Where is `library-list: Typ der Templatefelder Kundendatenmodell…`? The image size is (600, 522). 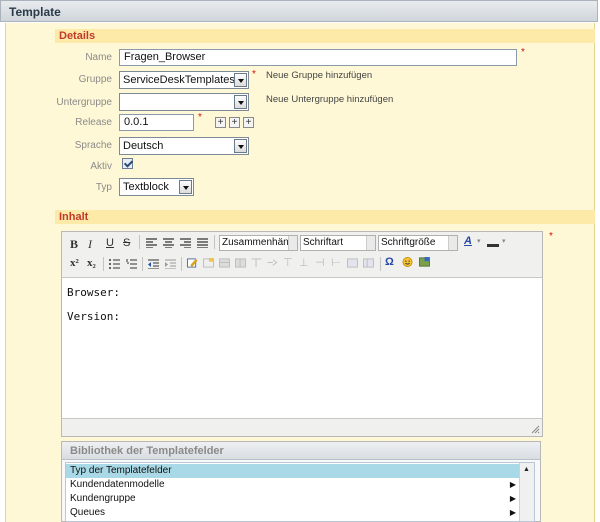
library-list: Typ der Templatefelder Kundendatenmodell… is located at coordinates (300, 492).